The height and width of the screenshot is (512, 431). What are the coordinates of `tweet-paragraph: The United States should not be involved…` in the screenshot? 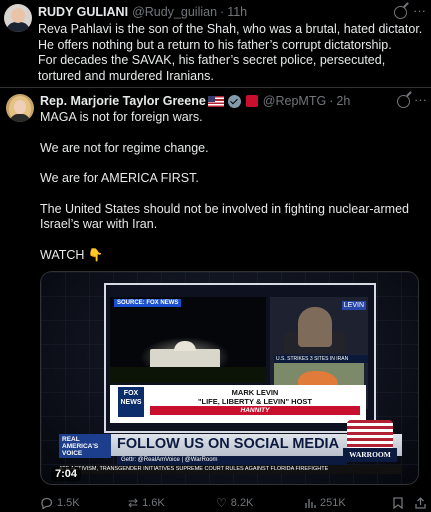 It's located at (224, 216).